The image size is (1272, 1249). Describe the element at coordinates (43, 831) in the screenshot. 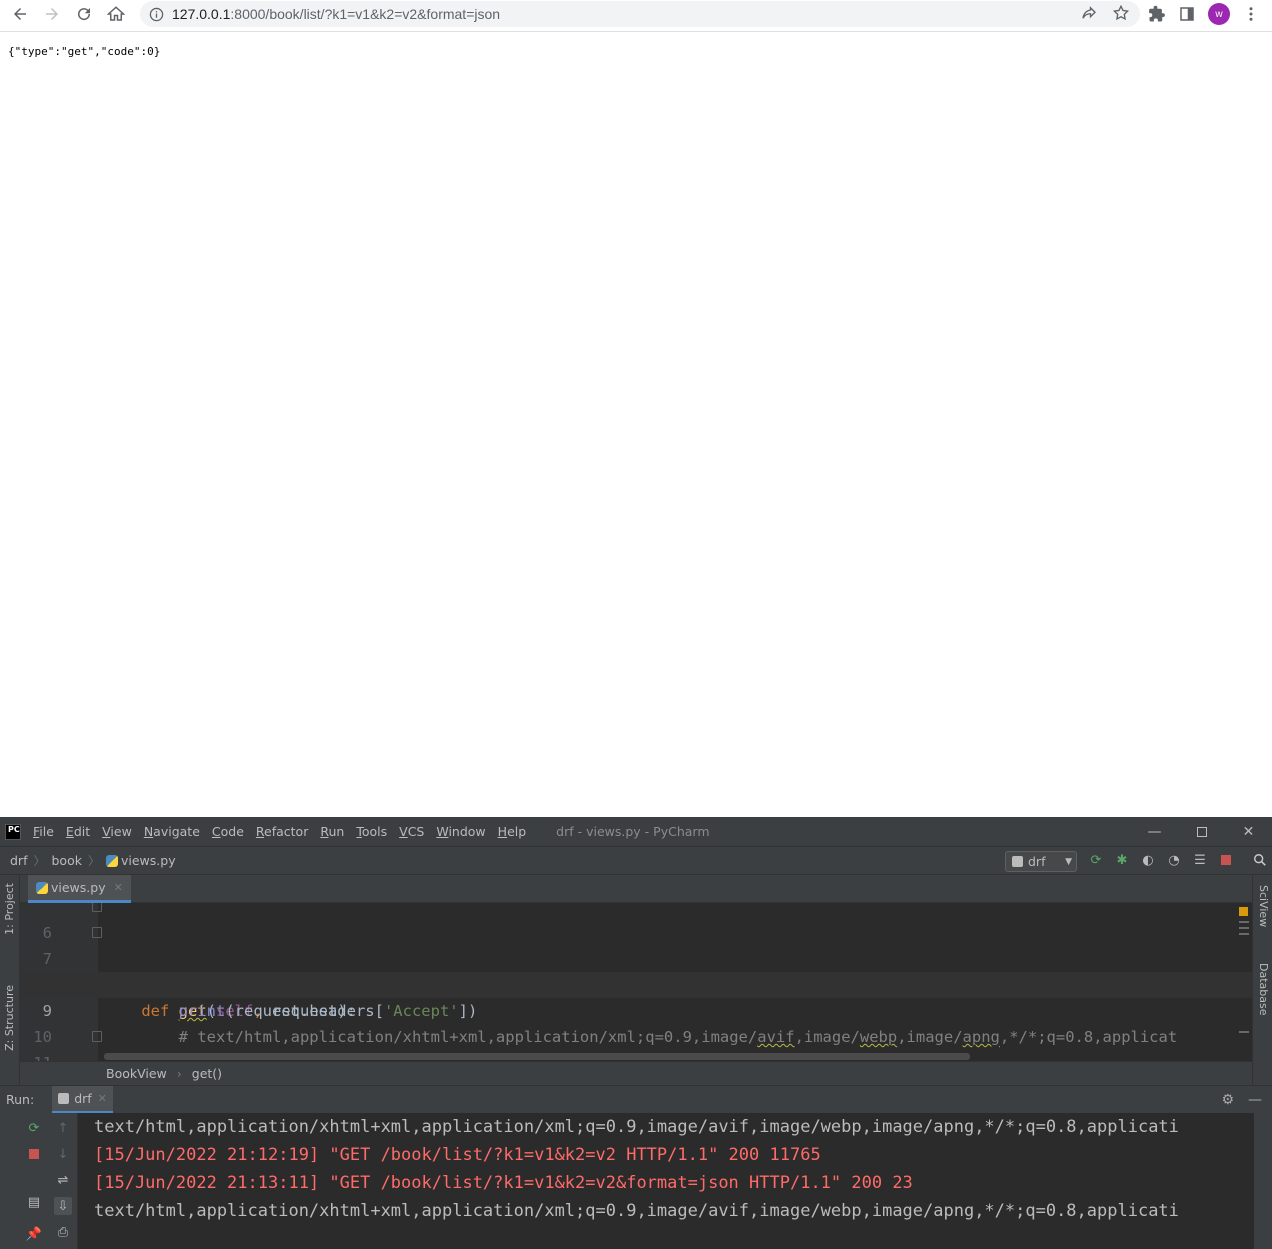

I see `menu-file: File` at that location.